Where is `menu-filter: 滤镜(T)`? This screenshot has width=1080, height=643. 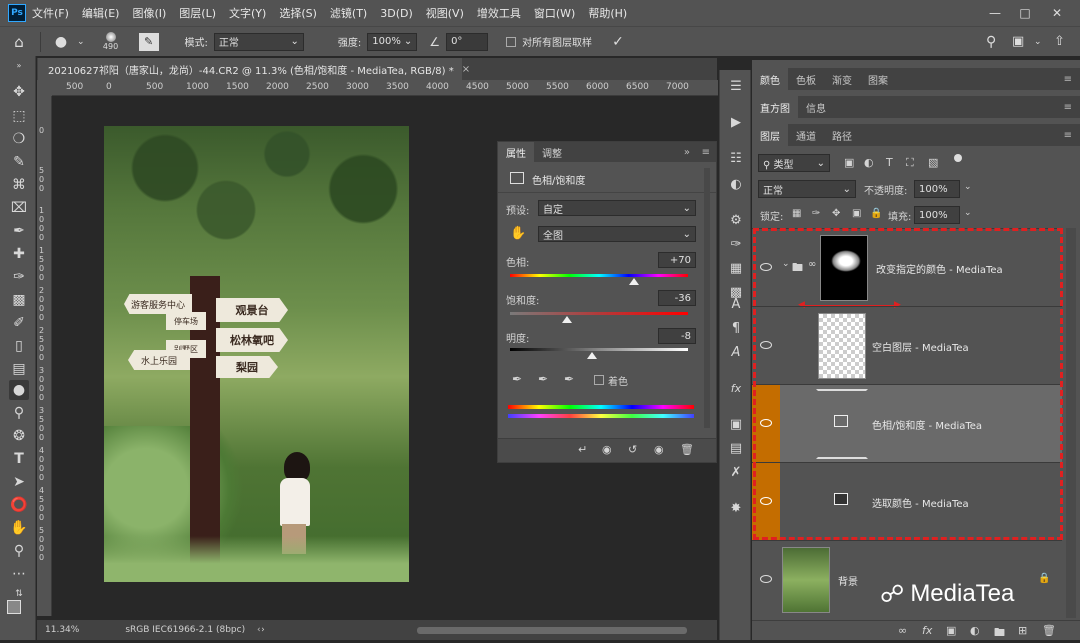 menu-filter: 滤镜(T) is located at coordinates (348, 13).